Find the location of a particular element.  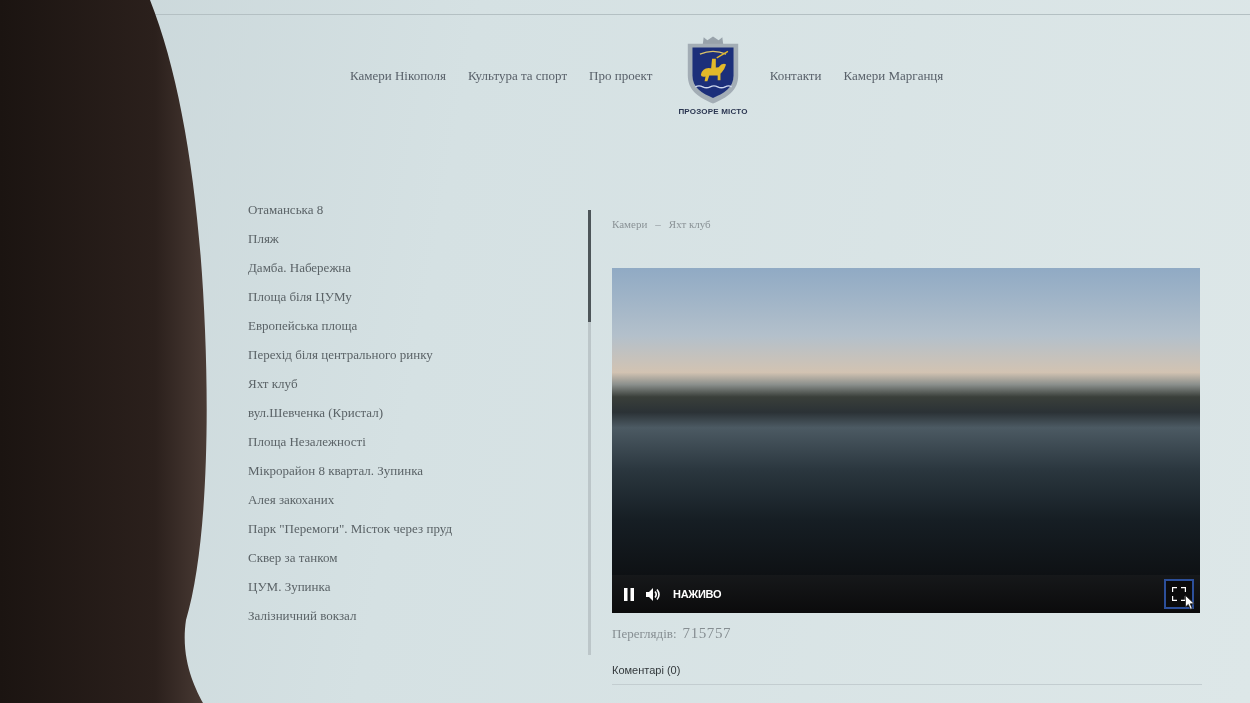

nav-link: Про проект is located at coordinates (621, 75).